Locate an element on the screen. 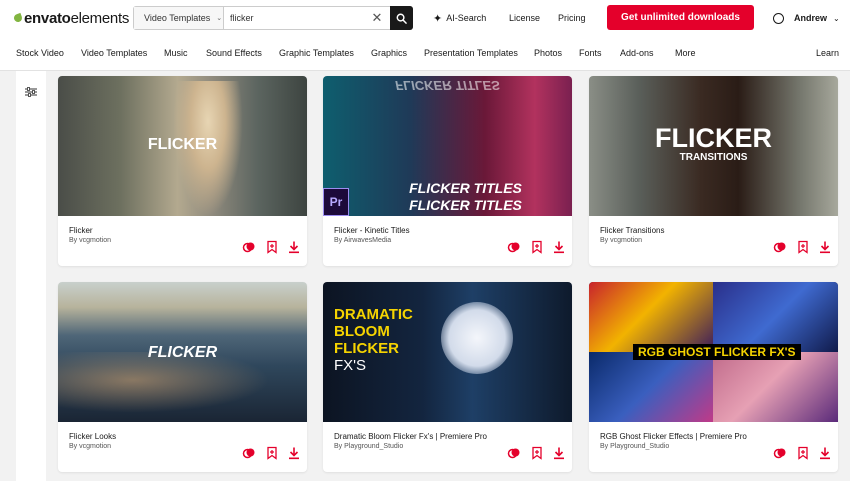 The image size is (850, 481). category-select-value: Video Templates is located at coordinates (177, 18).